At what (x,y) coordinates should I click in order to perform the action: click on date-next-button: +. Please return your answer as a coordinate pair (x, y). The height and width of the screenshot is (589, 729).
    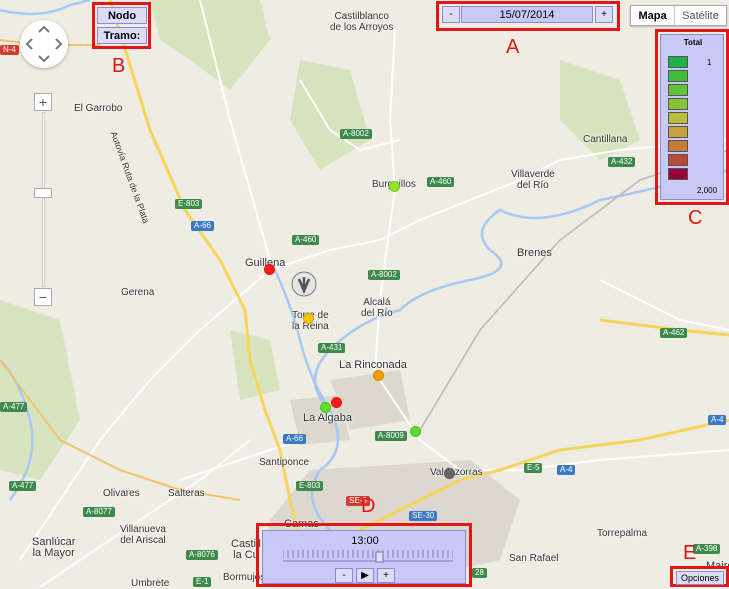
    Looking at the image, I should click on (604, 14).